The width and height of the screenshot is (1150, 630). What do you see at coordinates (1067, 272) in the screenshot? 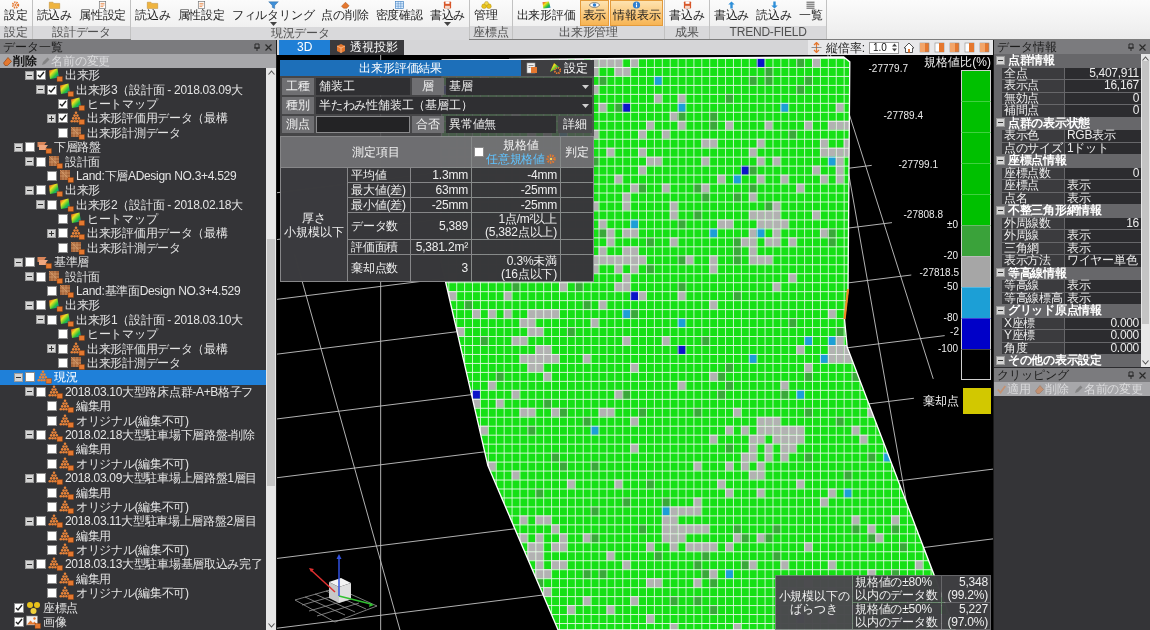
I see `section-header: 等高線情報` at bounding box center [1067, 272].